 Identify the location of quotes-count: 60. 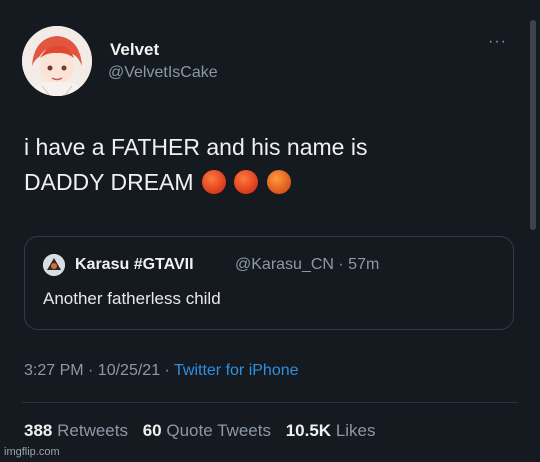
(152, 430).